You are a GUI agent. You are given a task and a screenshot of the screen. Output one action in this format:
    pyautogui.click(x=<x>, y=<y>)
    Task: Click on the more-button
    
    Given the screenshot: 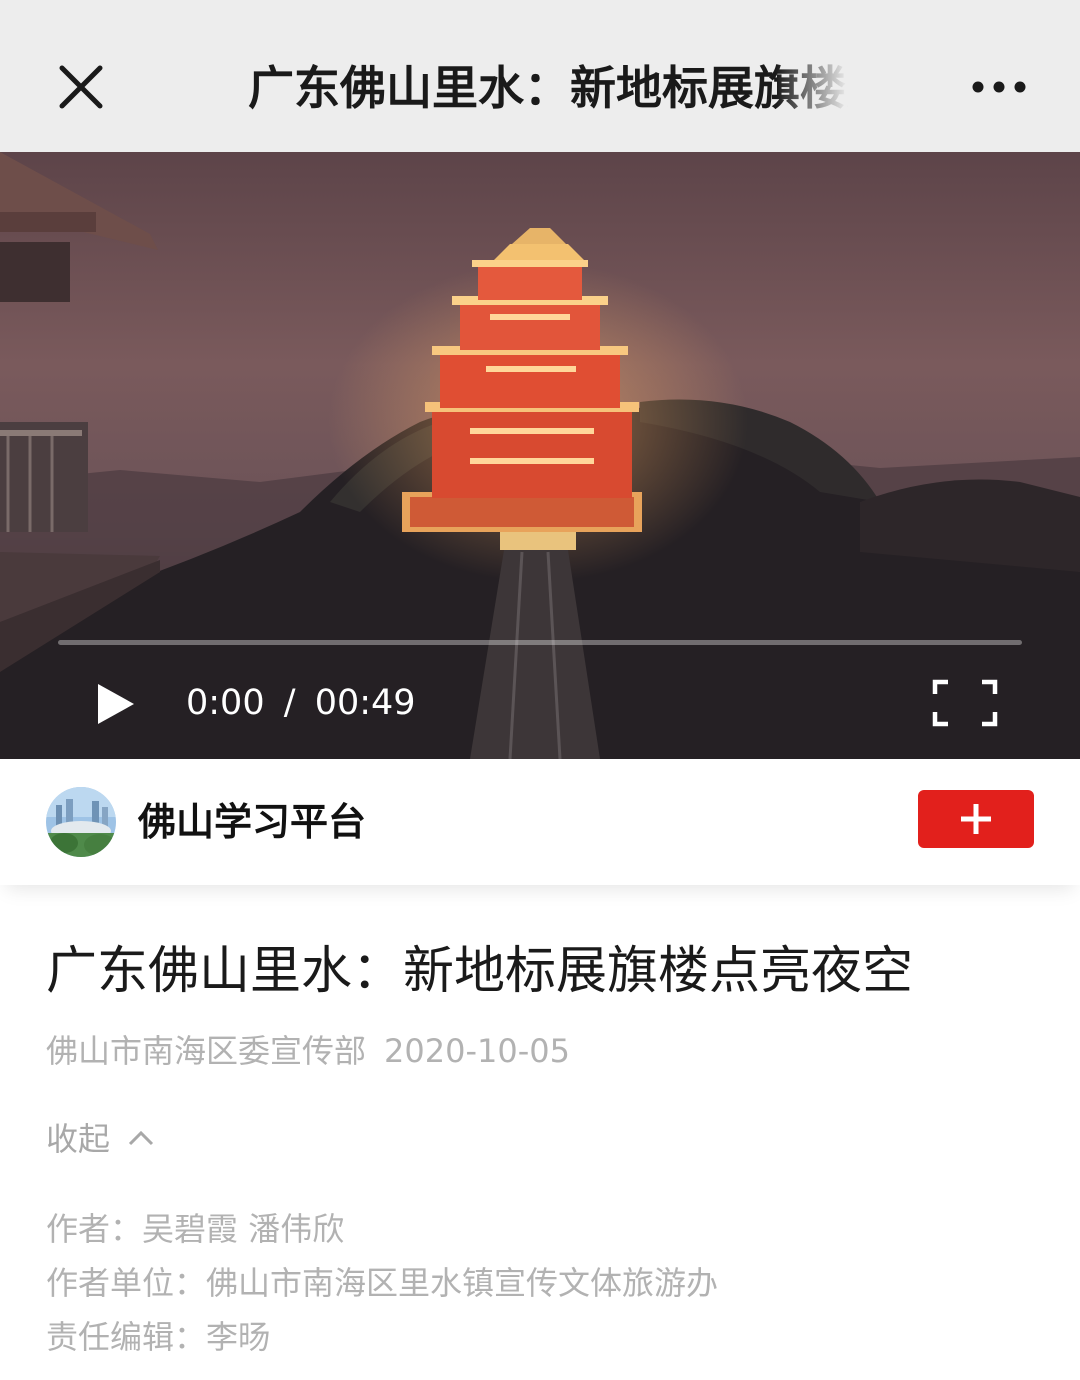 What is the action you would take?
    pyautogui.click(x=999, y=87)
    